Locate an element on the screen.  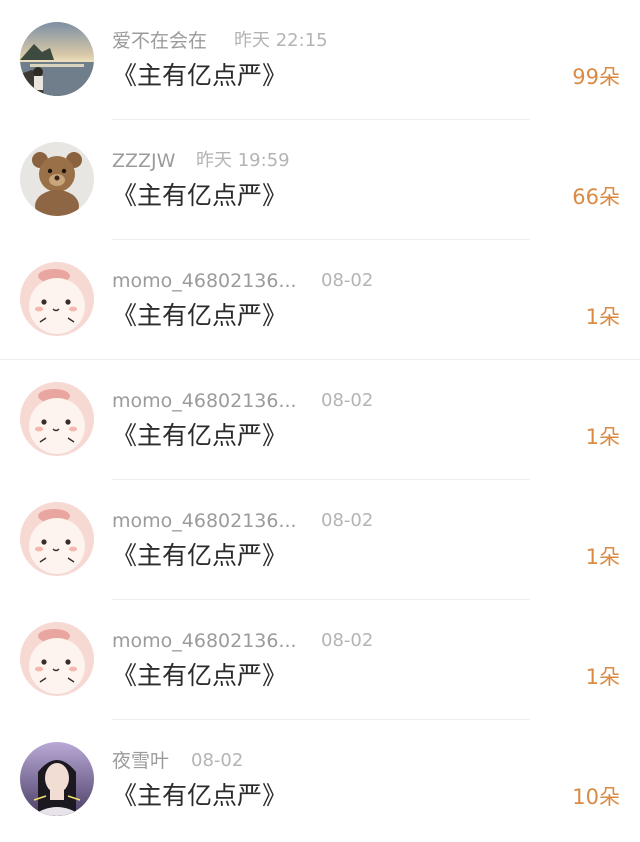
girl-portrait-avatar-icon is located at coordinates (57, 779).